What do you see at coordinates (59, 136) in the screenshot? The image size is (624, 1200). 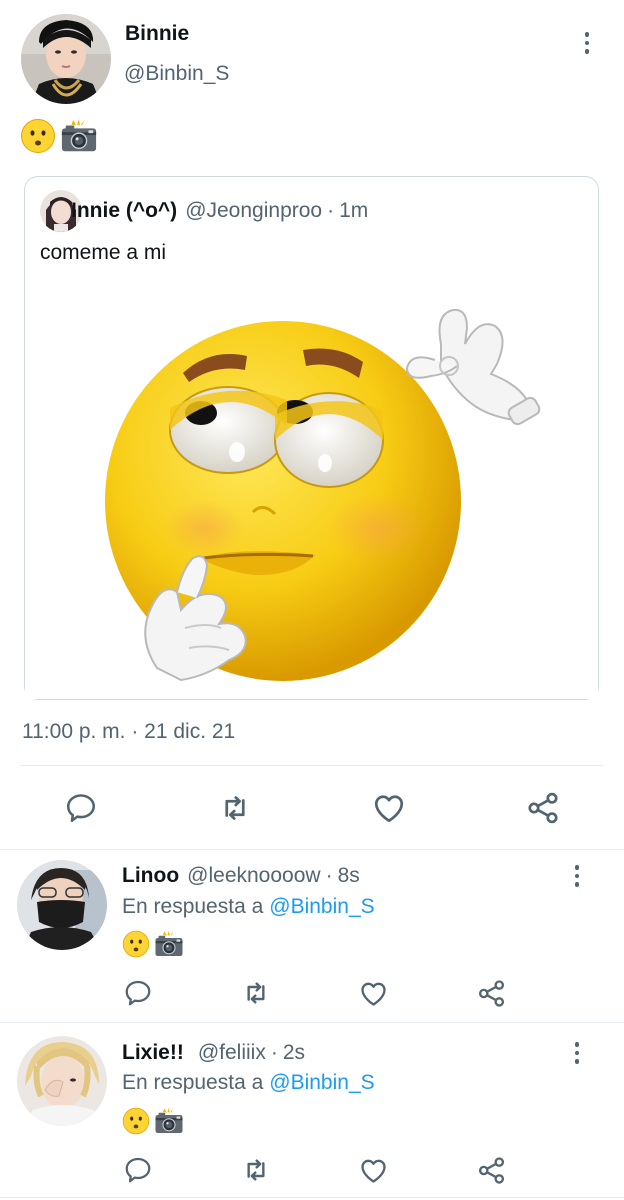 I see `tweet-text` at bounding box center [59, 136].